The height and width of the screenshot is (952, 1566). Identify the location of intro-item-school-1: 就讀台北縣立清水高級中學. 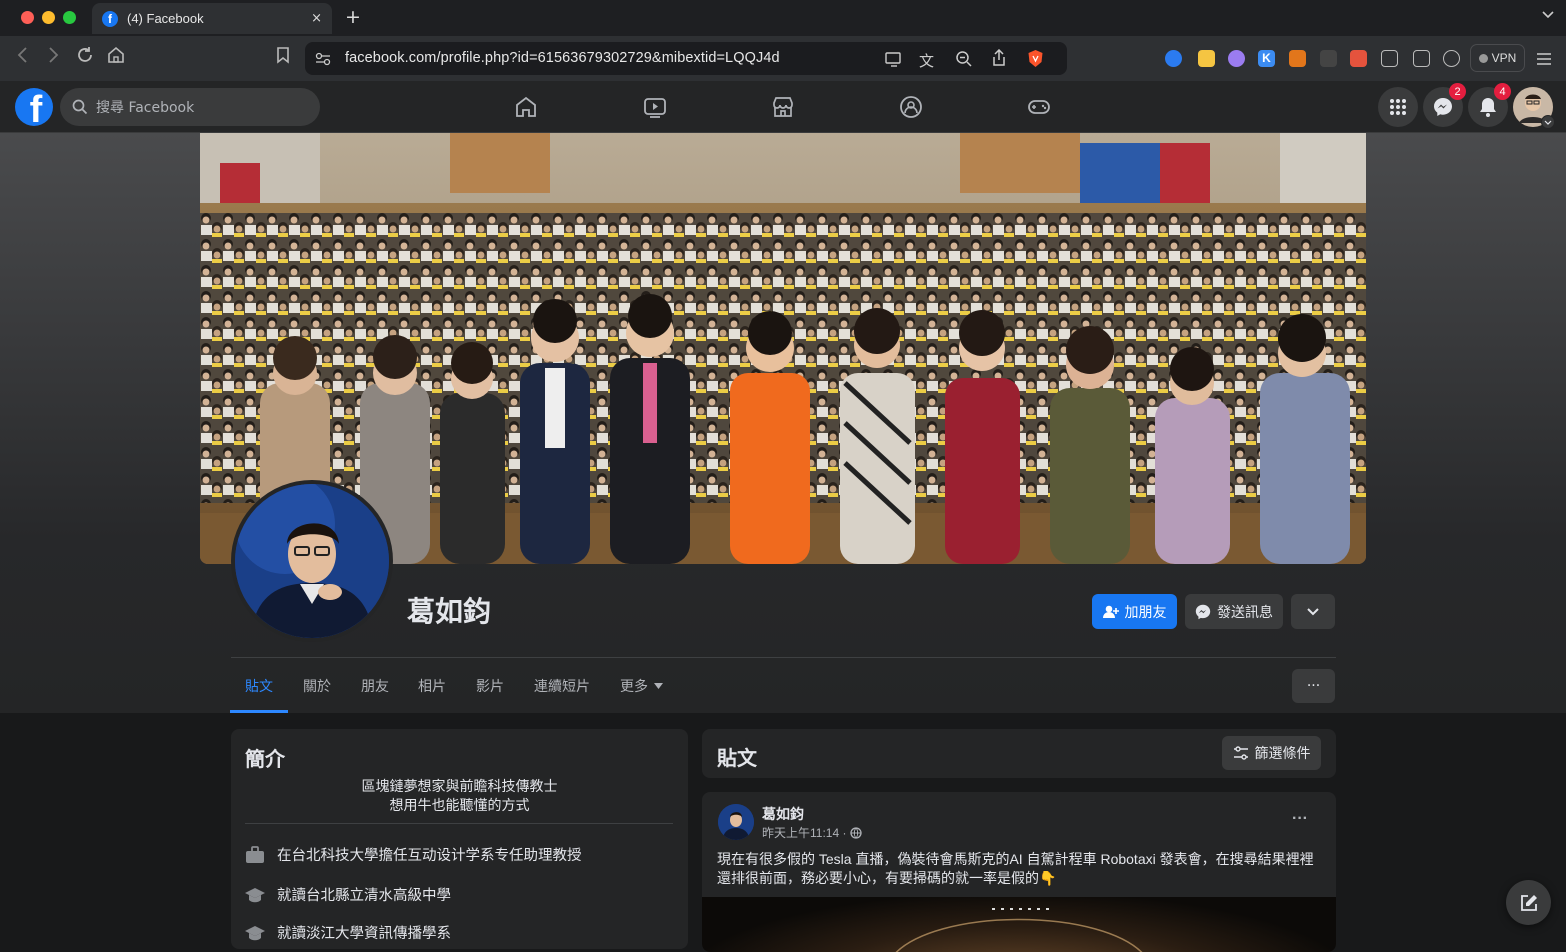
(348, 894).